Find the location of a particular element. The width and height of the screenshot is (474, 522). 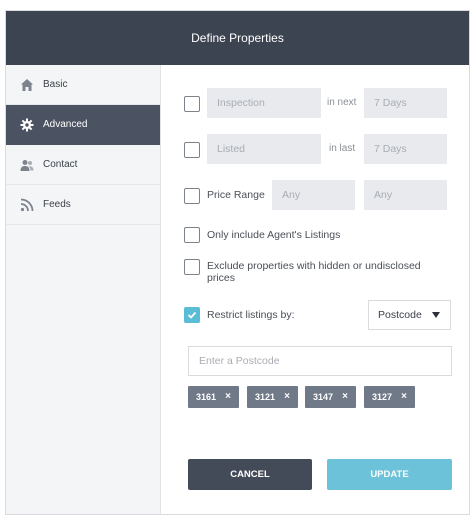

postcode-tag: 3161 × is located at coordinates (213, 397).